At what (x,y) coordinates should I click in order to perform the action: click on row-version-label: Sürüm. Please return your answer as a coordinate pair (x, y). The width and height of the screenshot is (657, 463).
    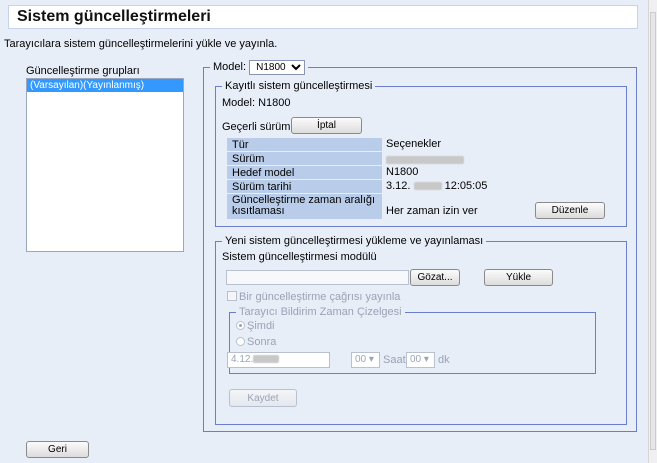
    Looking at the image, I should click on (304, 158).